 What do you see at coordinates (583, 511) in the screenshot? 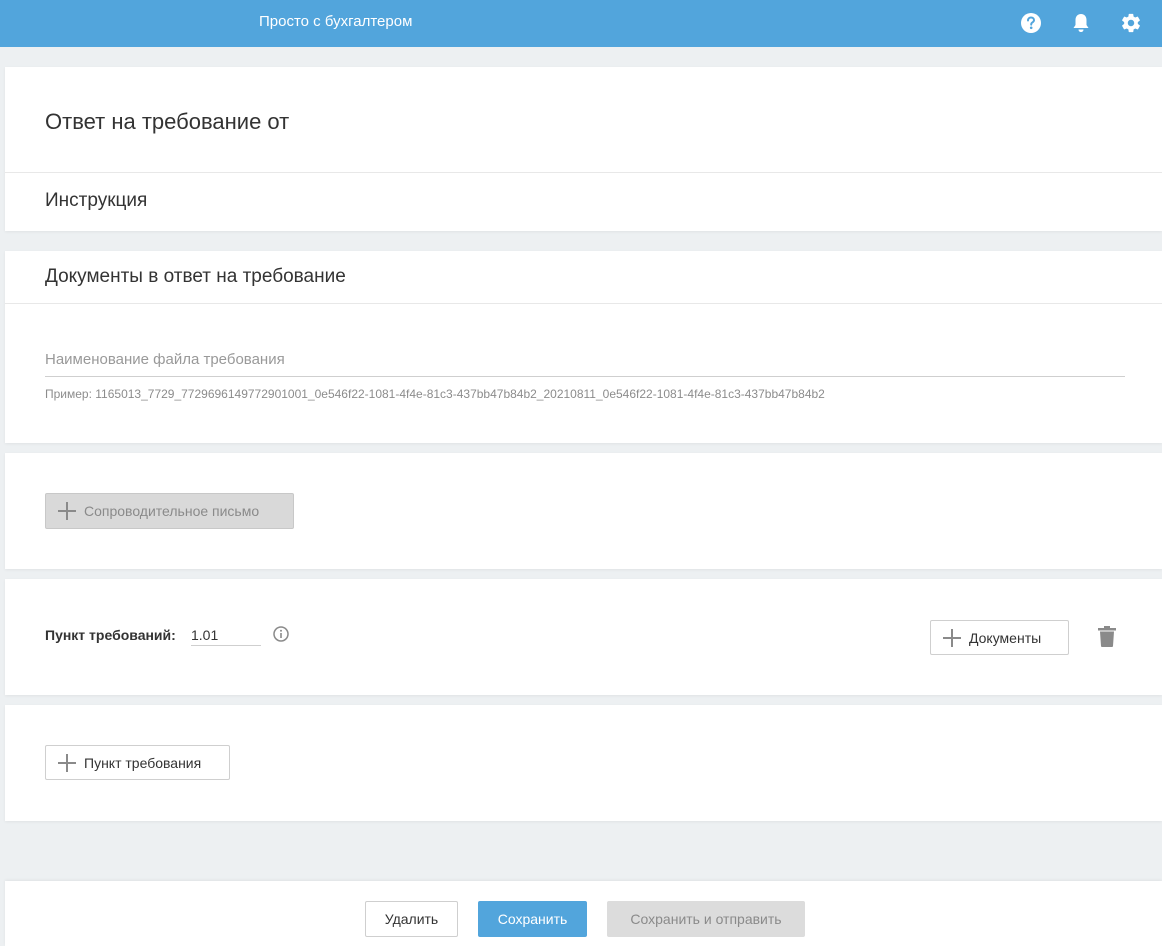
I see `cover-letter-card: Сопроводительное письмо` at bounding box center [583, 511].